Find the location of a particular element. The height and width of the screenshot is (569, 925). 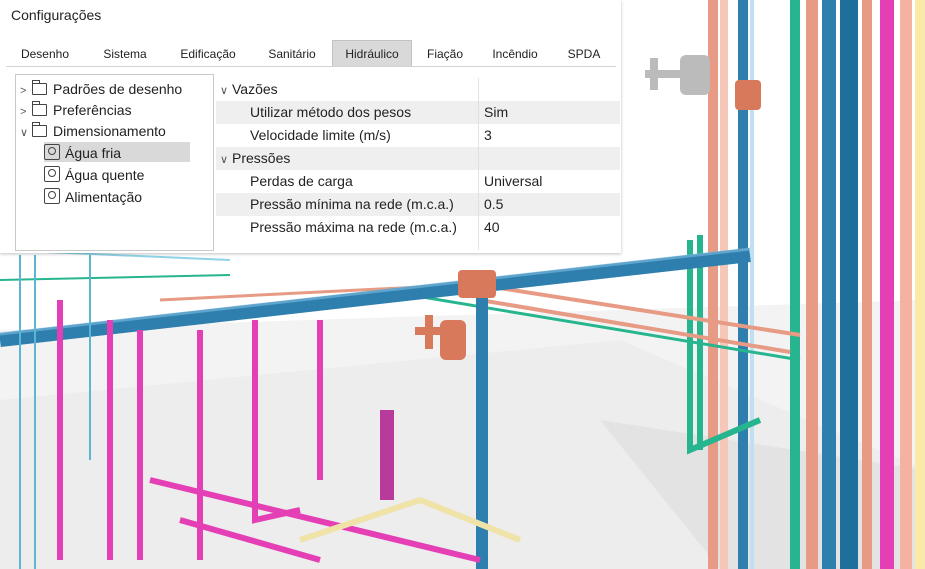

tree-item-padroes: > Padrões de desenho is located at coordinates (101, 89).